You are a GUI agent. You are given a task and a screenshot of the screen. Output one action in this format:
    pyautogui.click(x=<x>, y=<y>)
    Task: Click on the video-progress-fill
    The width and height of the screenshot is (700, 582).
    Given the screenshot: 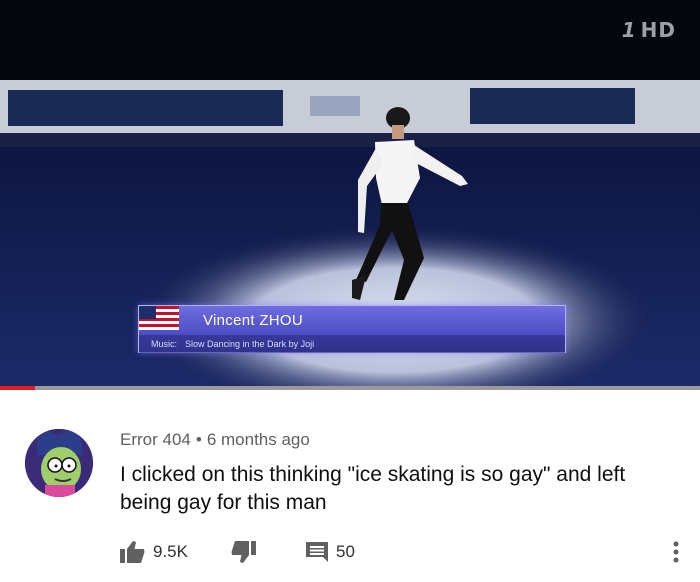 What is the action you would take?
    pyautogui.click(x=17, y=388)
    